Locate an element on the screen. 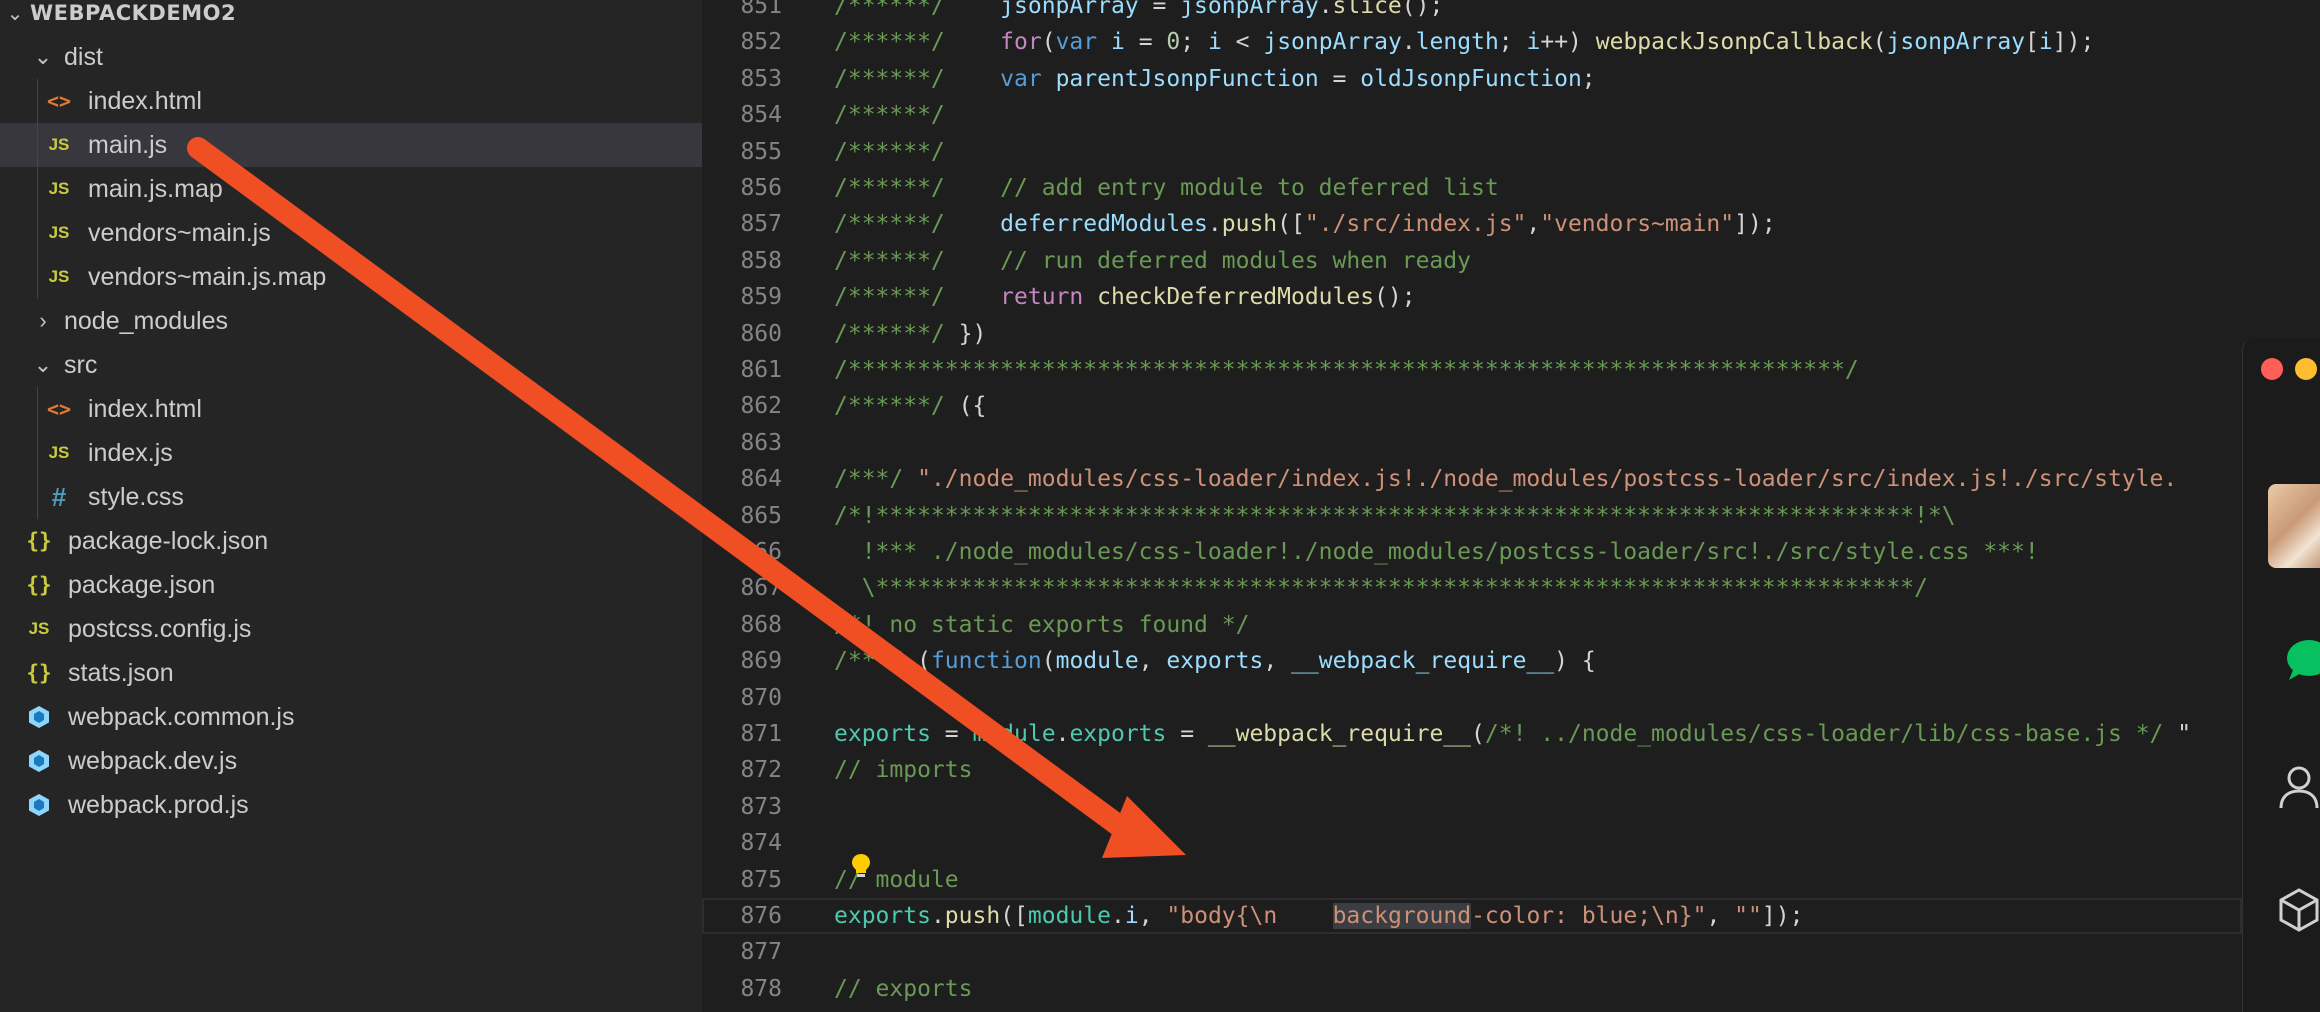 Image resolution: width=2320 pixels, height=1012 pixels. indent-guide is located at coordinates (37, 233).